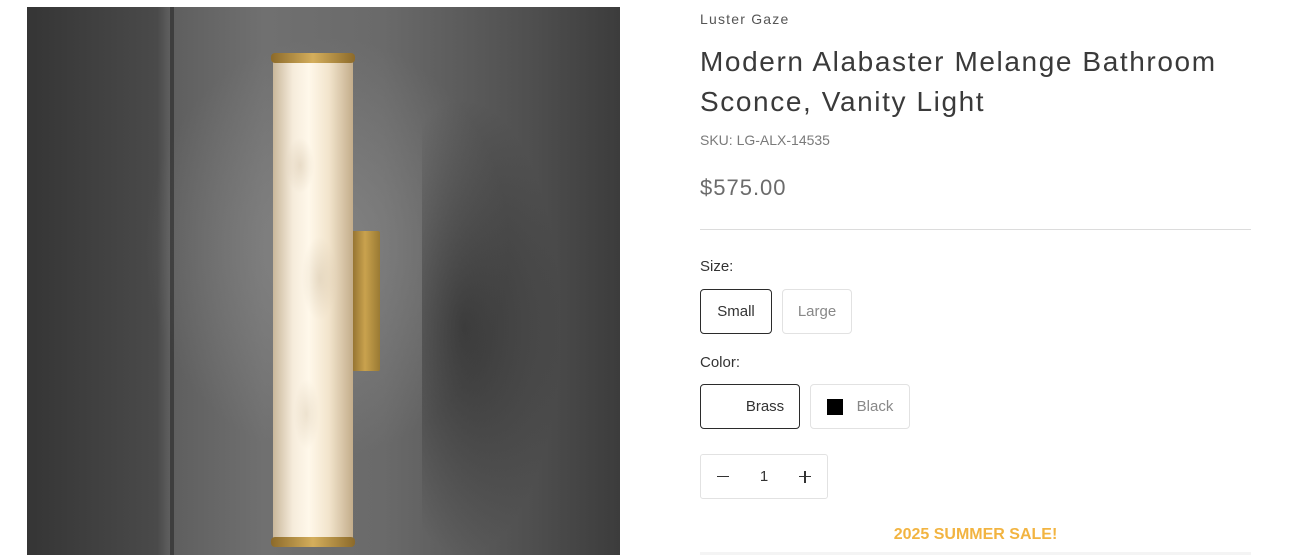 The height and width of the screenshot is (555, 1295). I want to click on size-option-small: Small, so click(736, 311).